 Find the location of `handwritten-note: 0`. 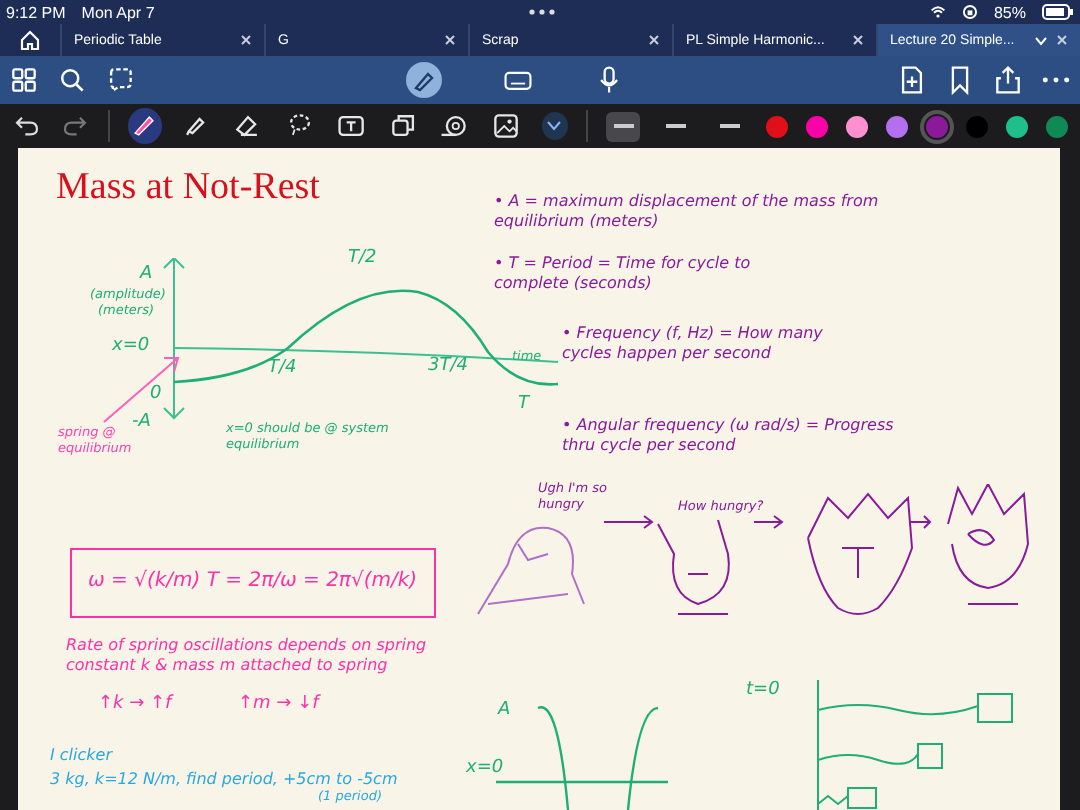

handwritten-note: 0 is located at coordinates (157, 395).